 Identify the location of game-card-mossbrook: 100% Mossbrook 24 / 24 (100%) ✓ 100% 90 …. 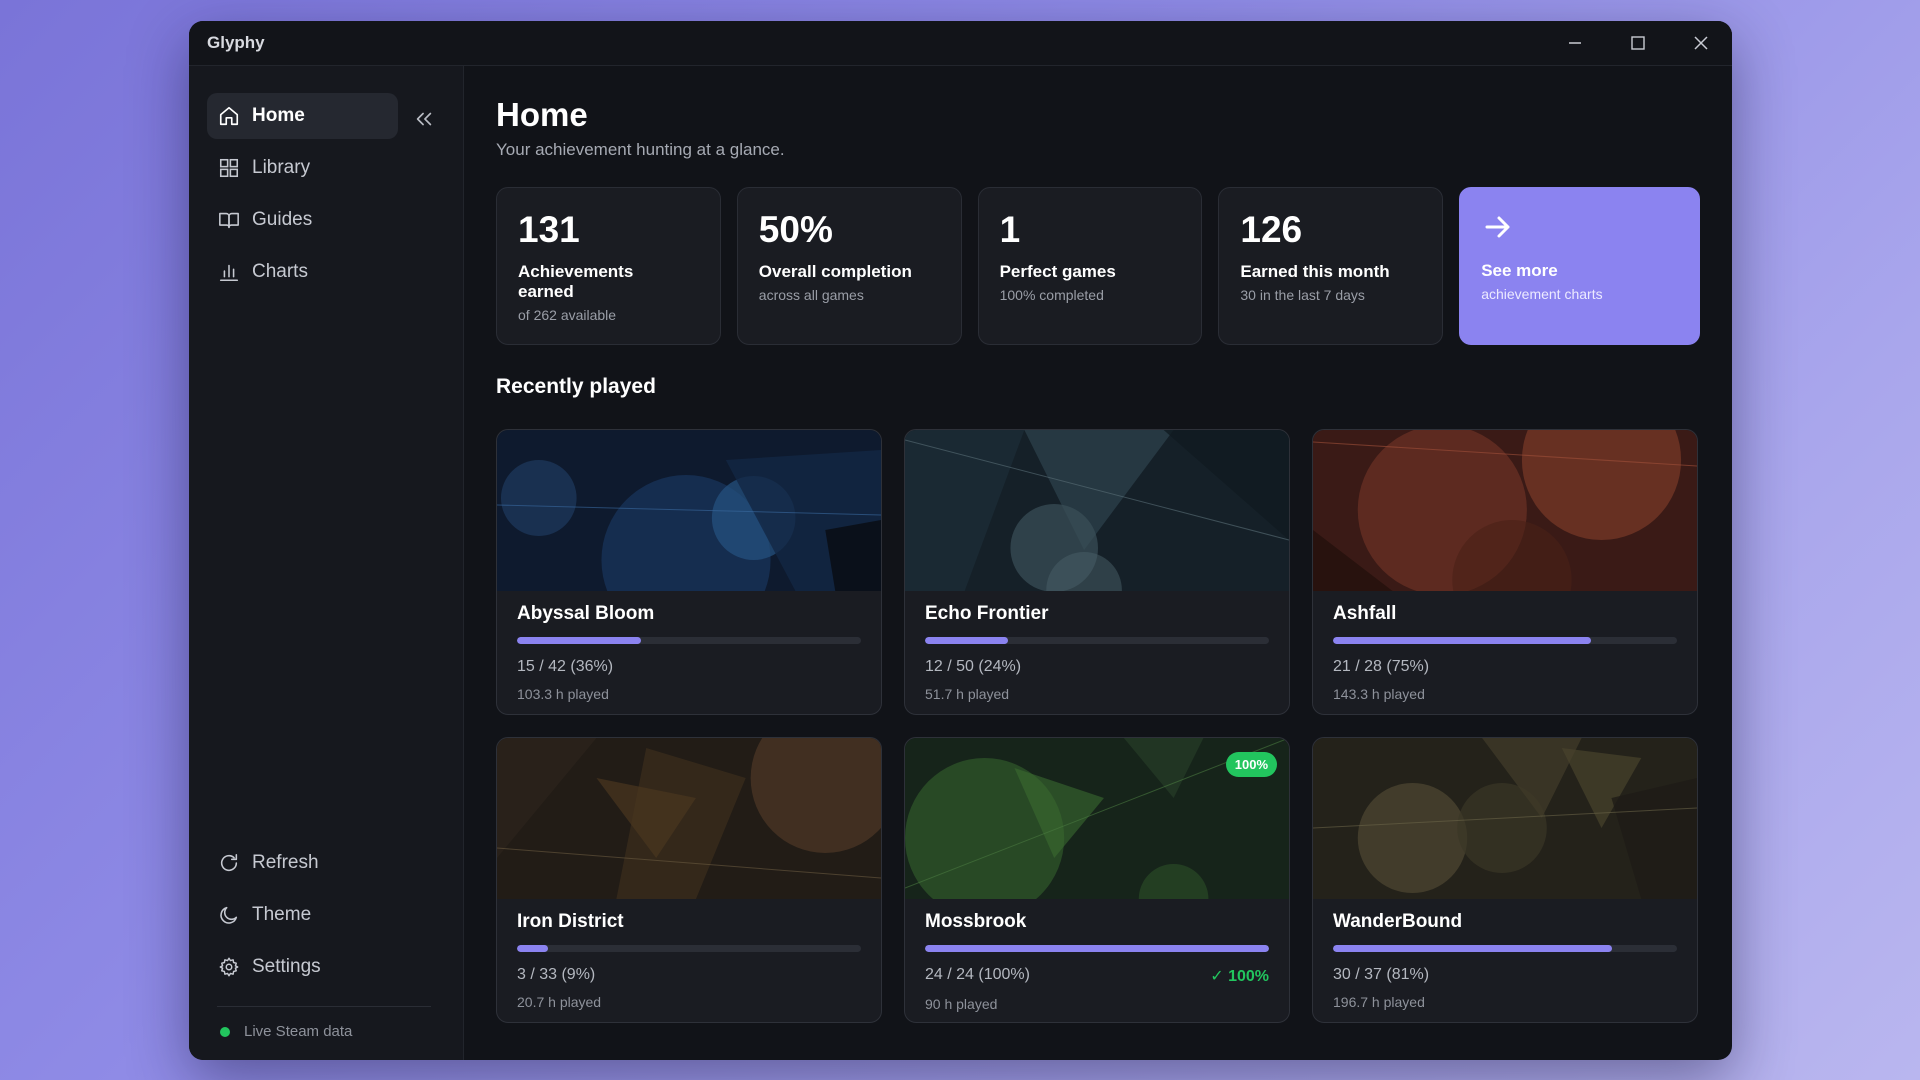
(1097, 880).